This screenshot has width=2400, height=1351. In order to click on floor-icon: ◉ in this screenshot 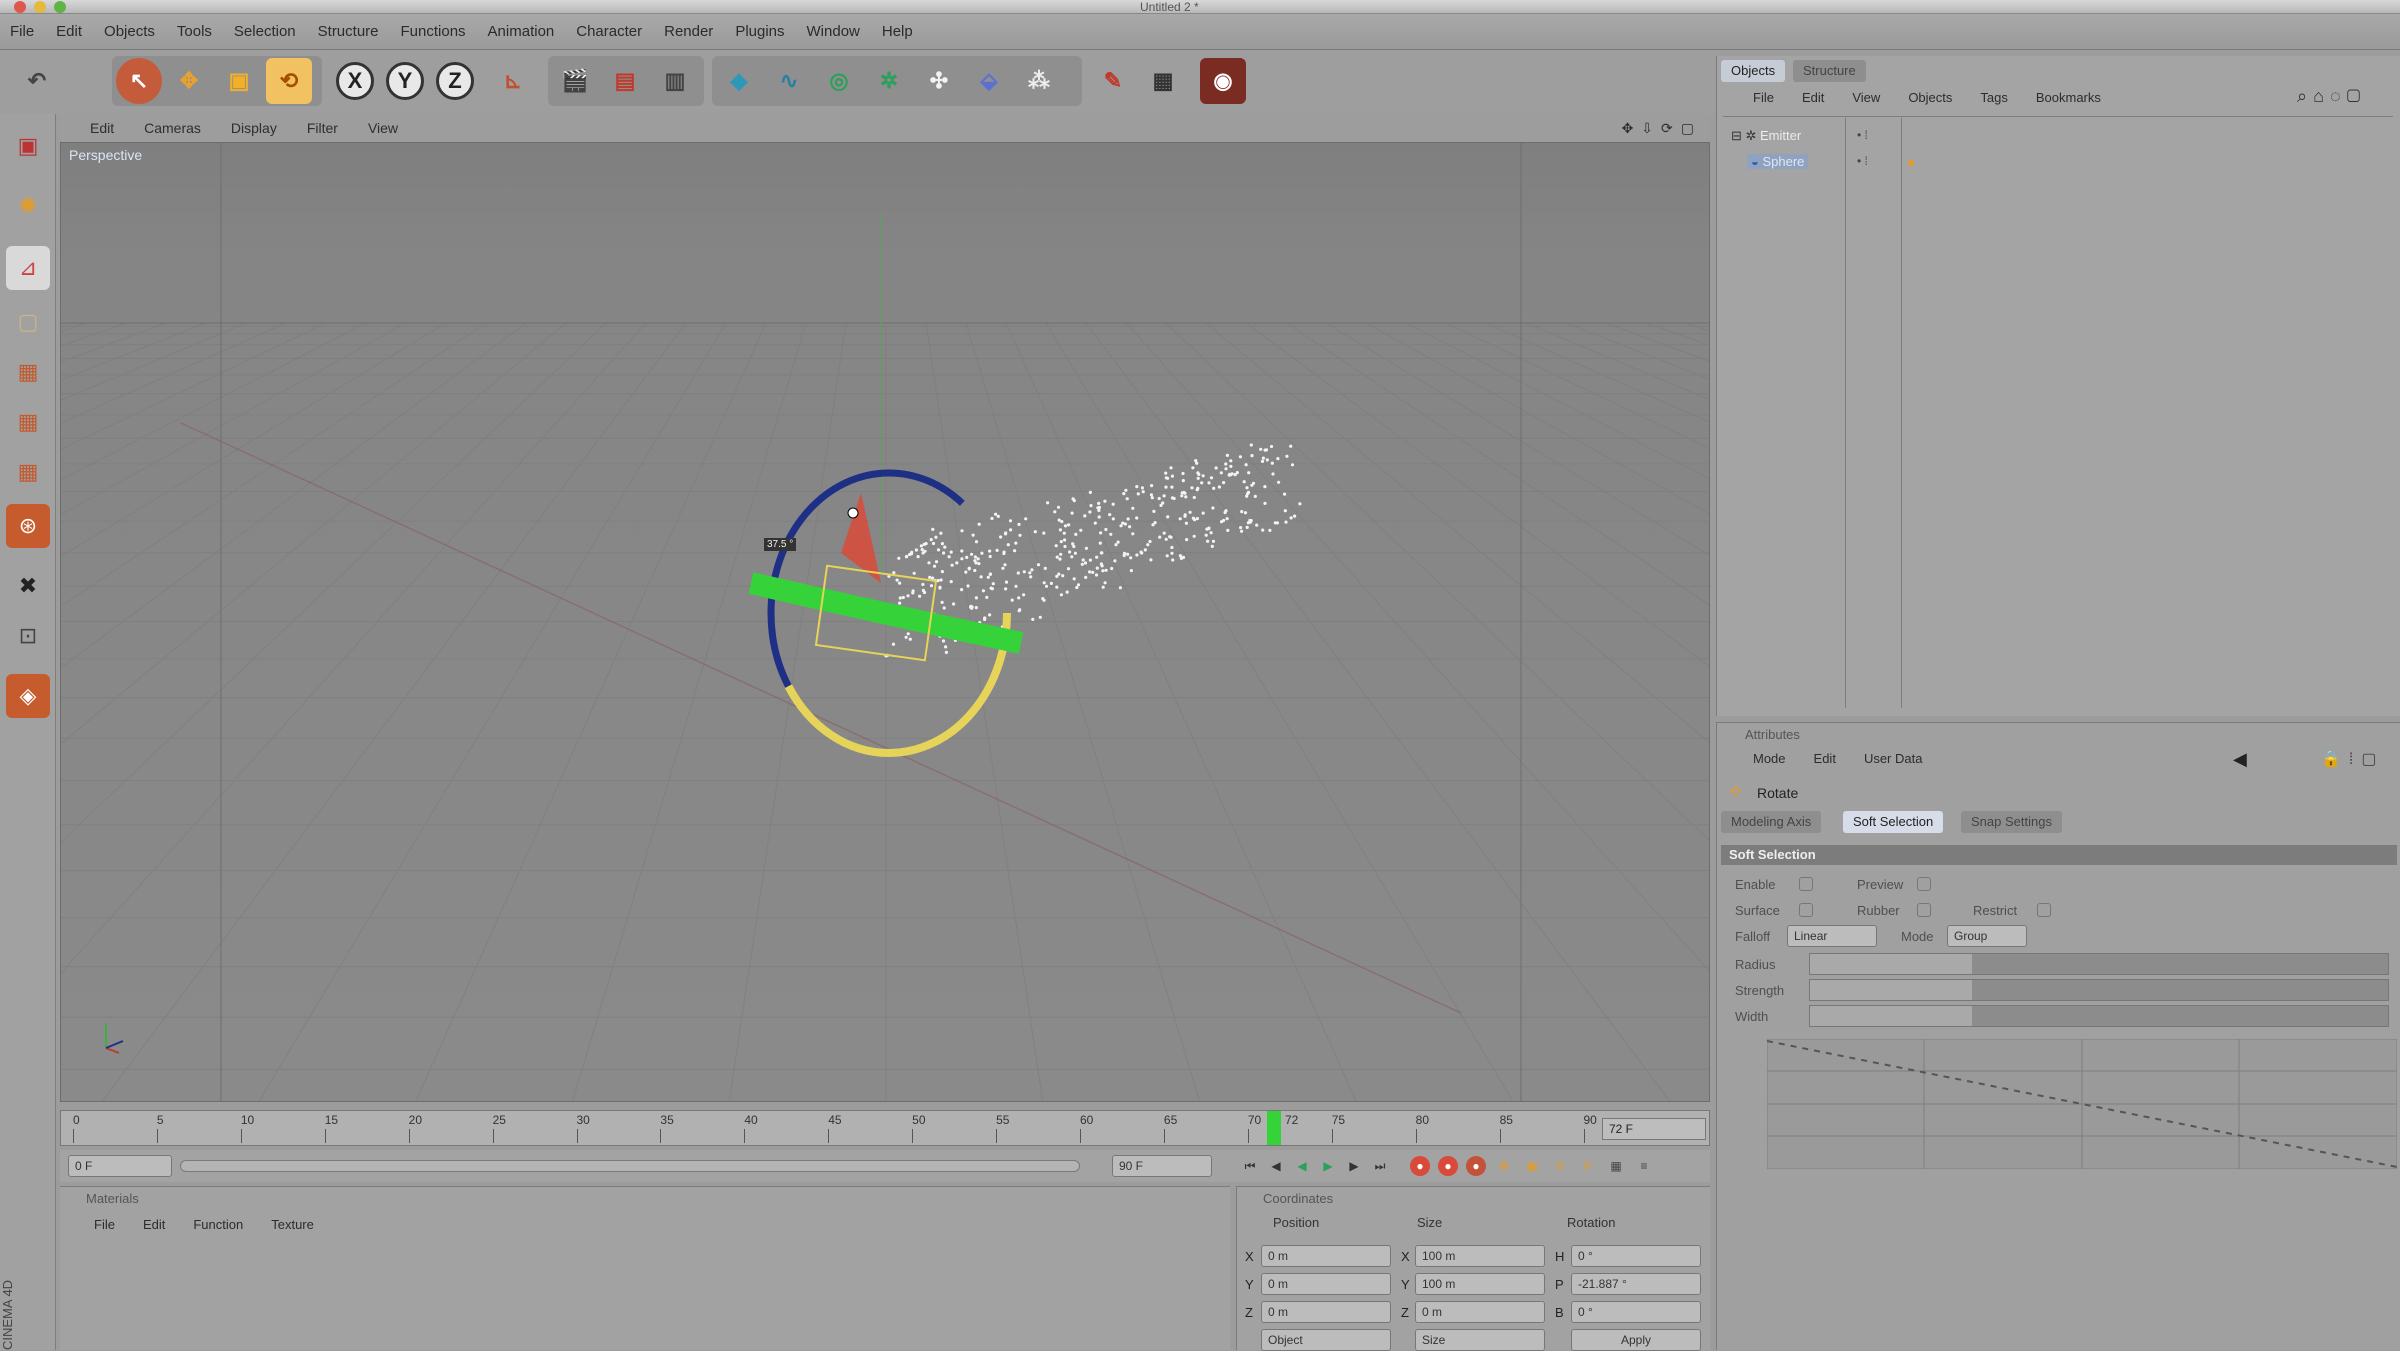, I will do `click(1223, 81)`.